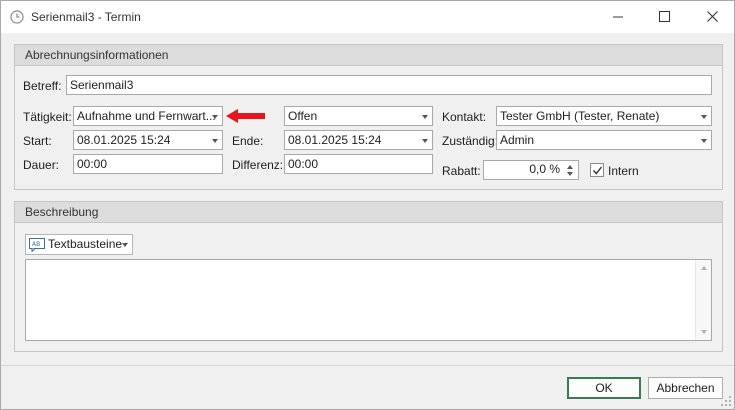 This screenshot has height=410, width=735. What do you see at coordinates (704, 332) in the screenshot?
I see `scroll-down-icon` at bounding box center [704, 332].